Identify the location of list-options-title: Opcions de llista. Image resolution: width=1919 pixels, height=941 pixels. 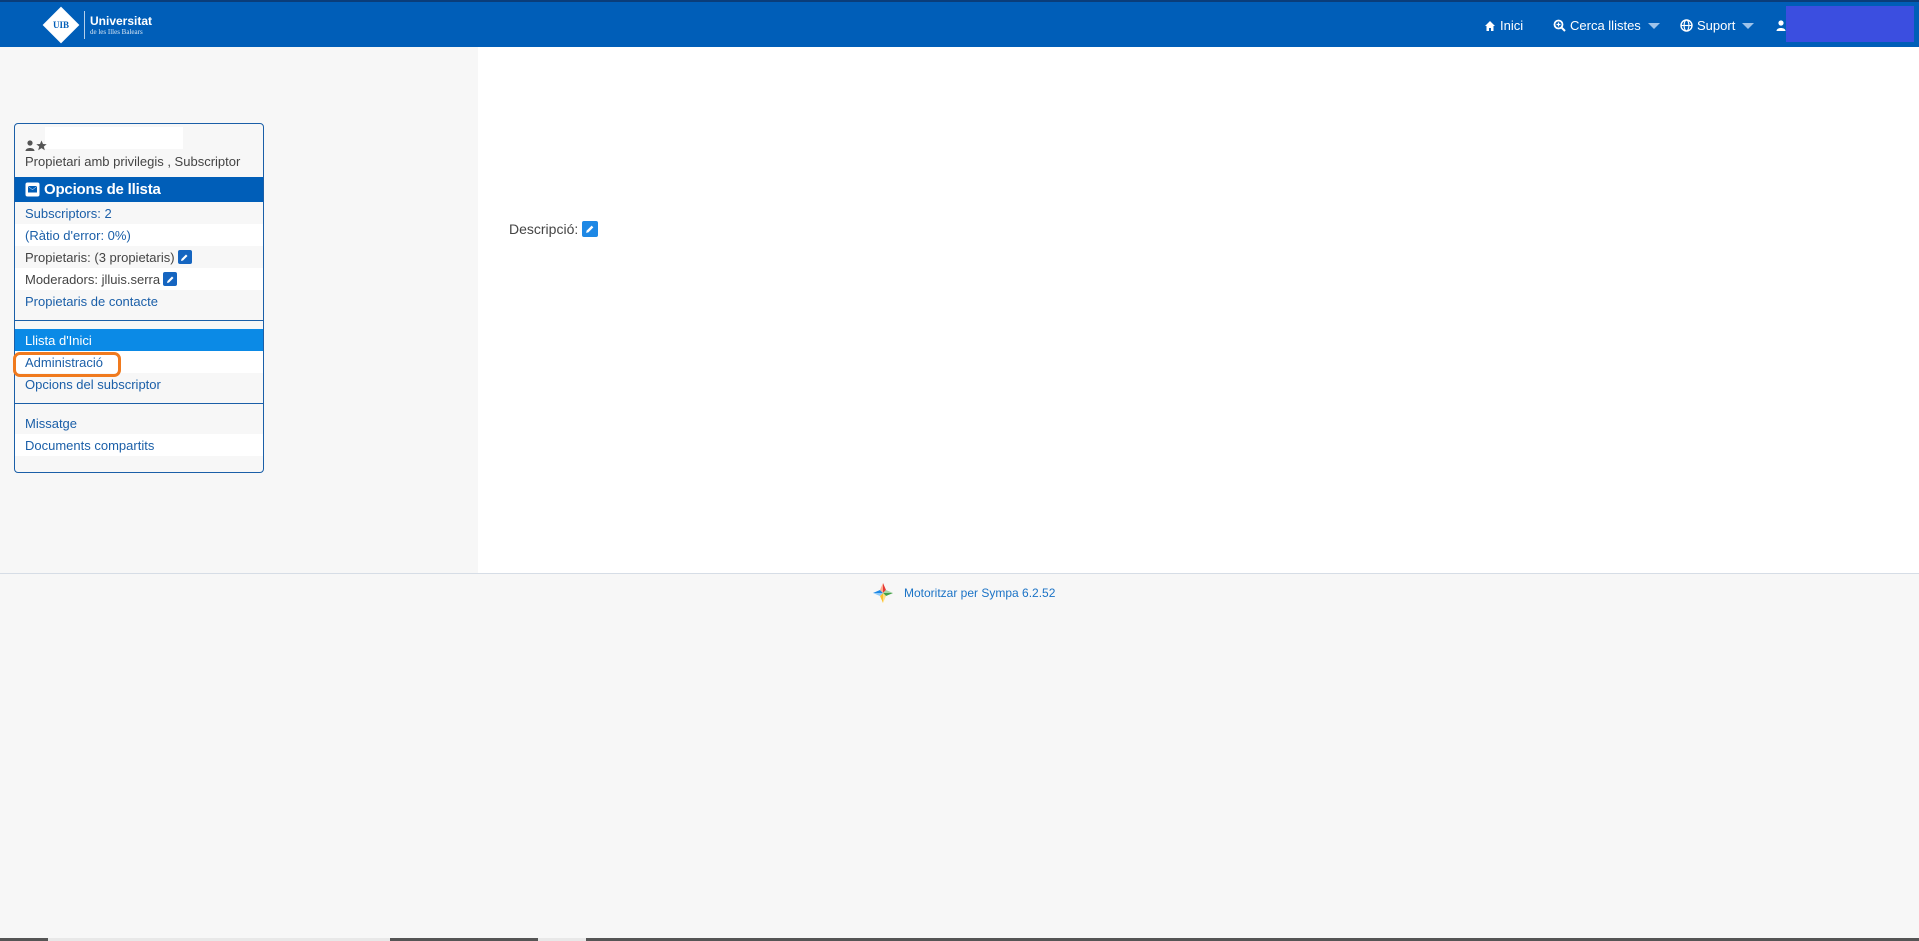
(102, 189).